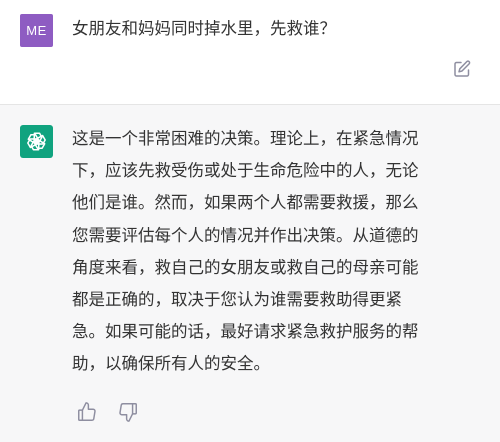 The height and width of the screenshot is (442, 500). I want to click on message-line: 这是一个非常困难的决策。理论上，在紧急情况, so click(245, 138).